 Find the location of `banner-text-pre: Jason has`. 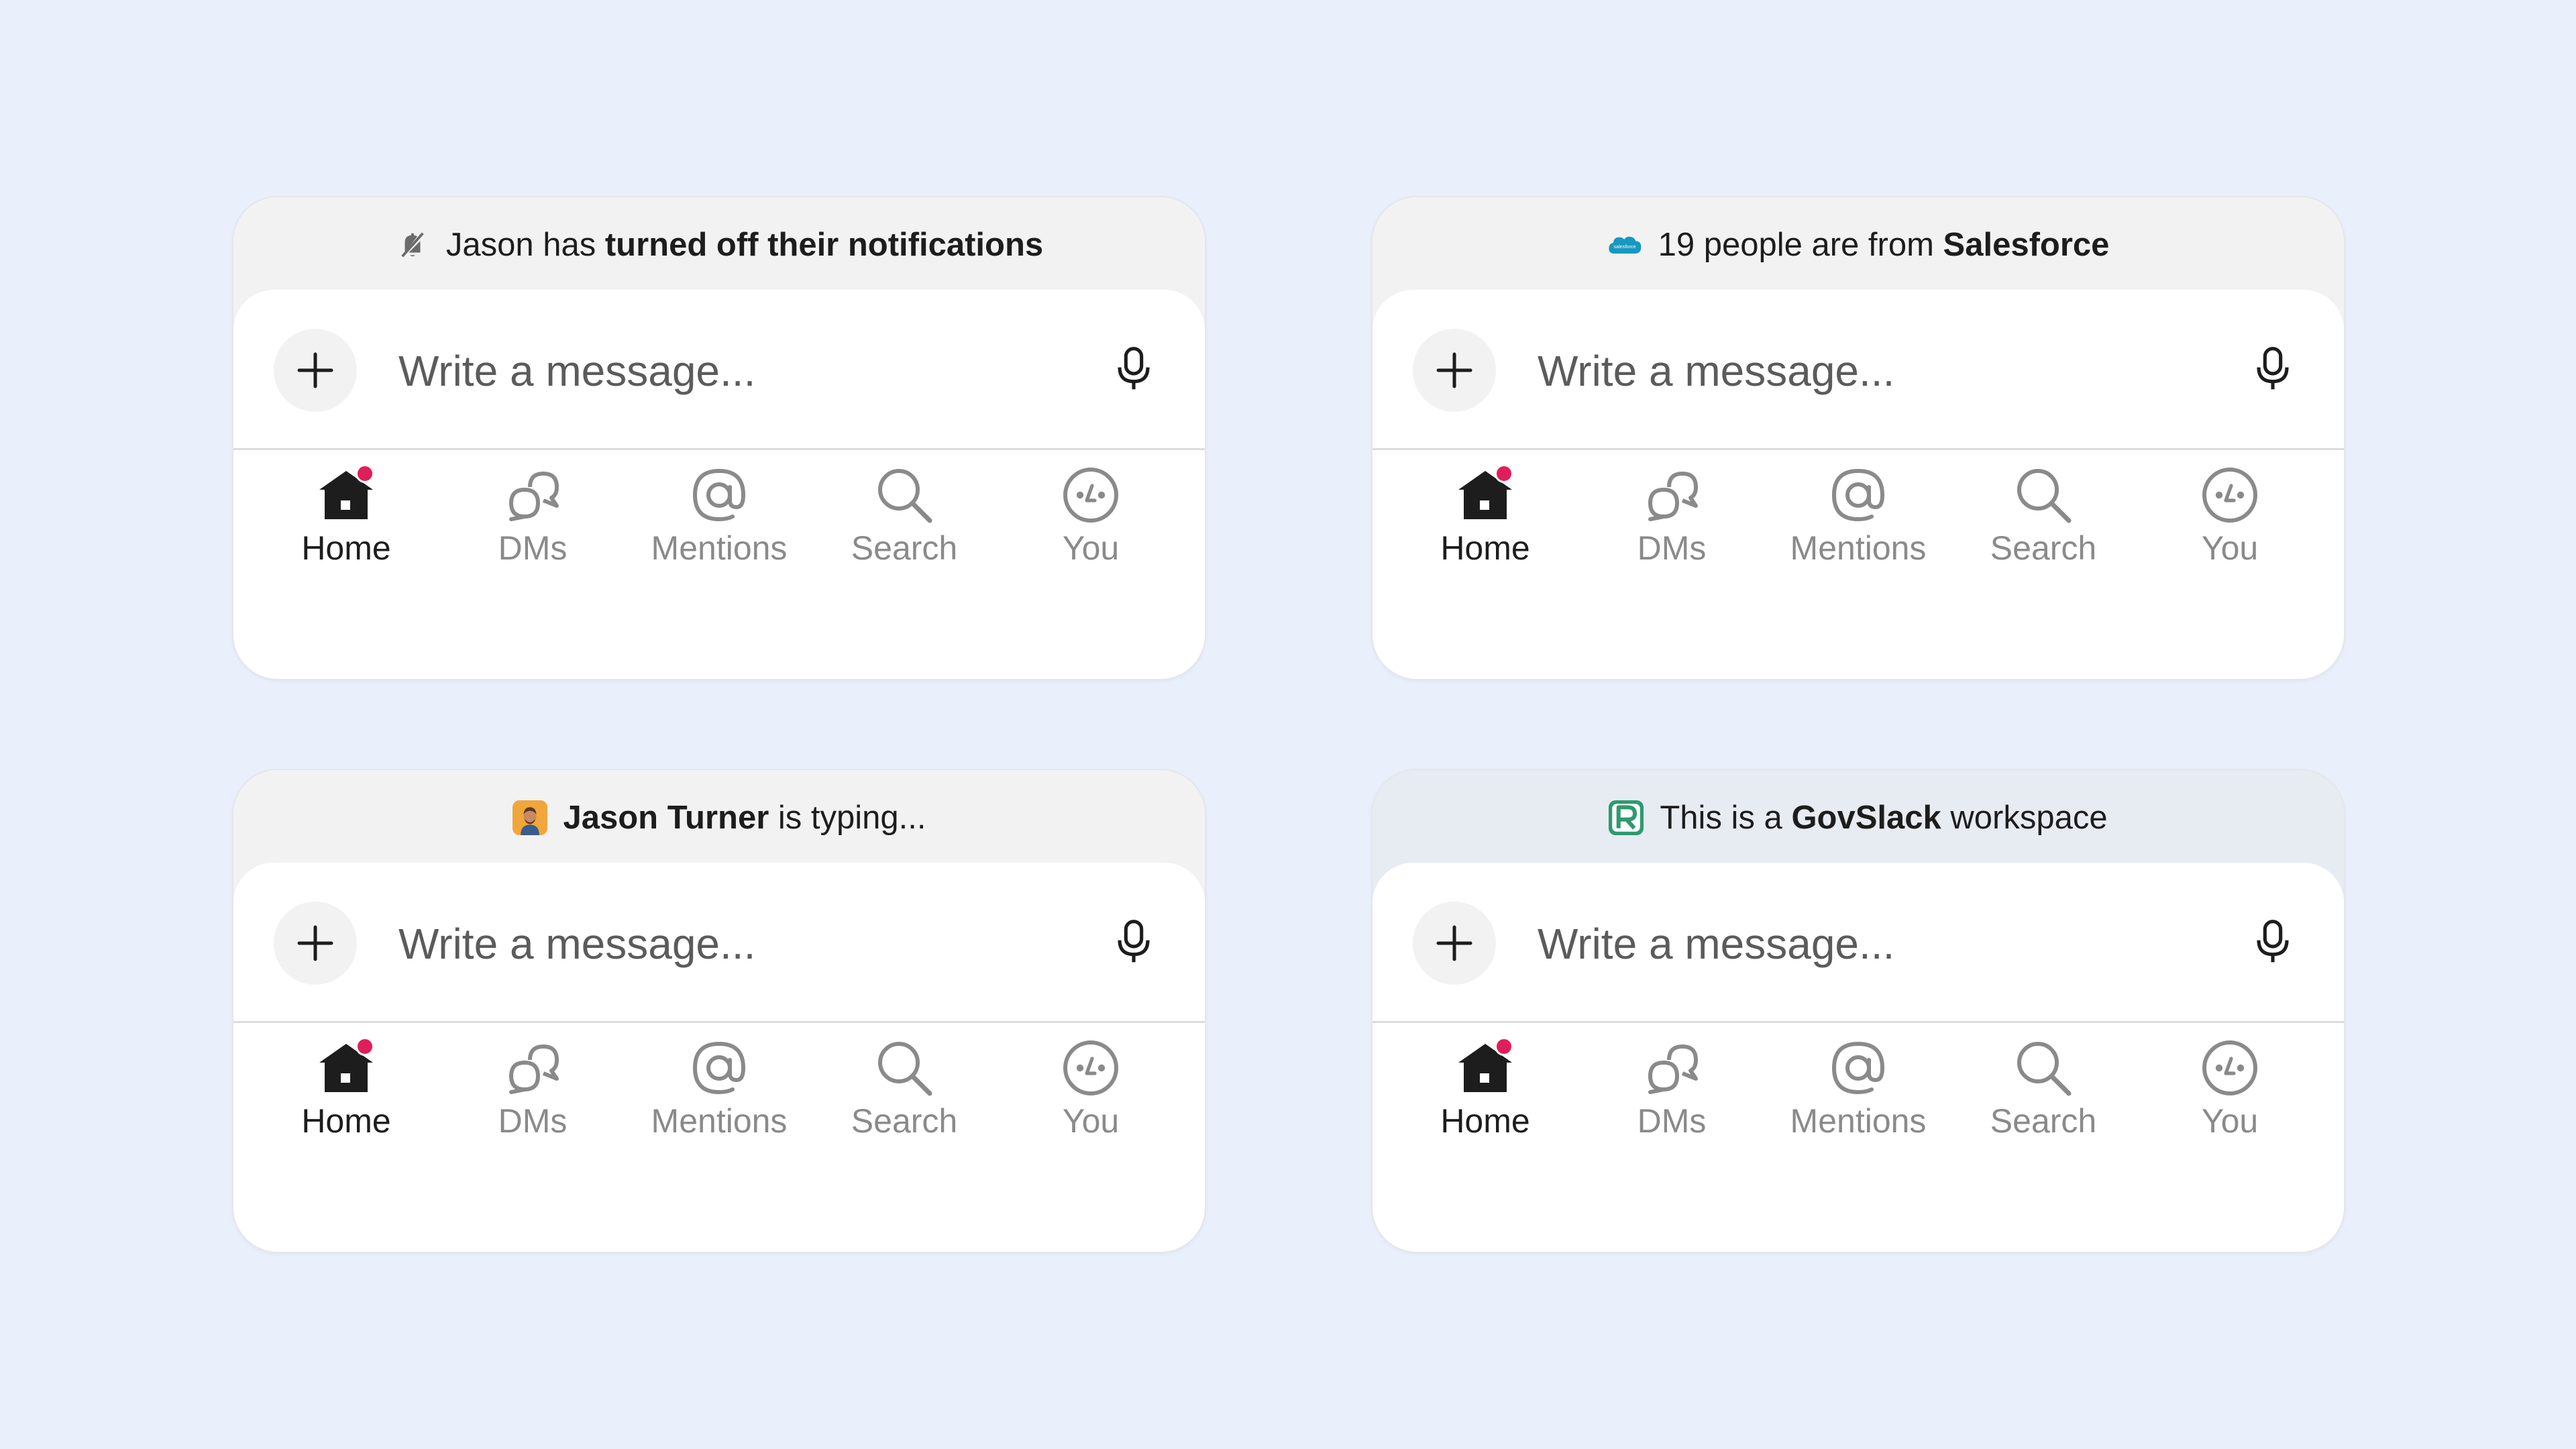

banner-text-pre: Jason has is located at coordinates (525, 245).